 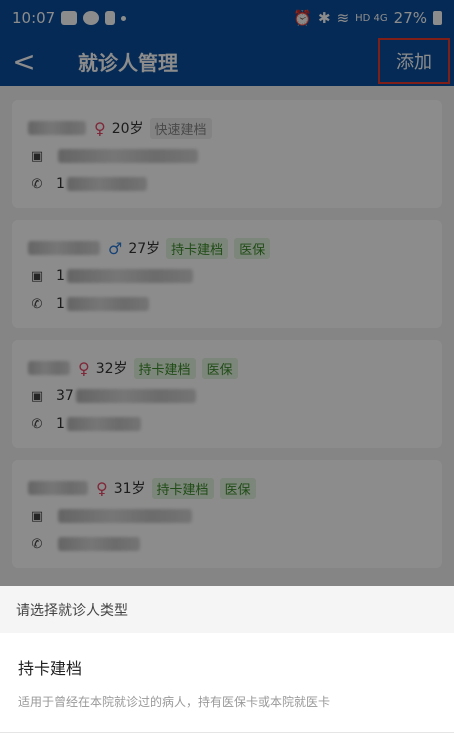 I want to click on option-description: 适用于曾经在本院就诊过的病人，持有医保卡或本院就医卡, so click(x=174, y=702).